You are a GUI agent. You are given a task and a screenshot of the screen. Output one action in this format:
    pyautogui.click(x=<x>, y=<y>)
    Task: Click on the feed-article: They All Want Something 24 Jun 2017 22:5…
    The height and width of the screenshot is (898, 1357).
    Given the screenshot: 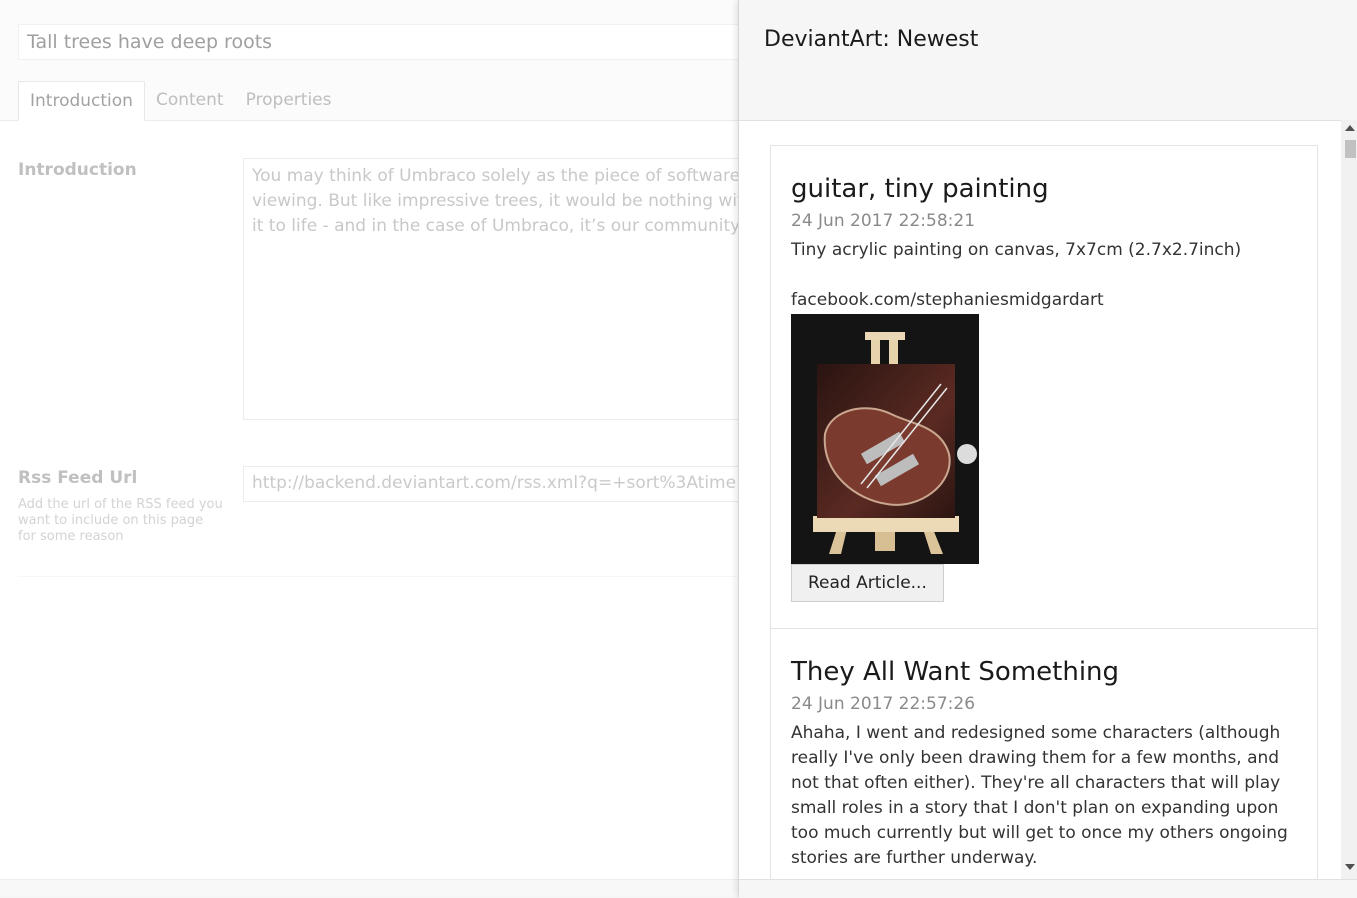 What is the action you would take?
    pyautogui.click(x=1046, y=763)
    